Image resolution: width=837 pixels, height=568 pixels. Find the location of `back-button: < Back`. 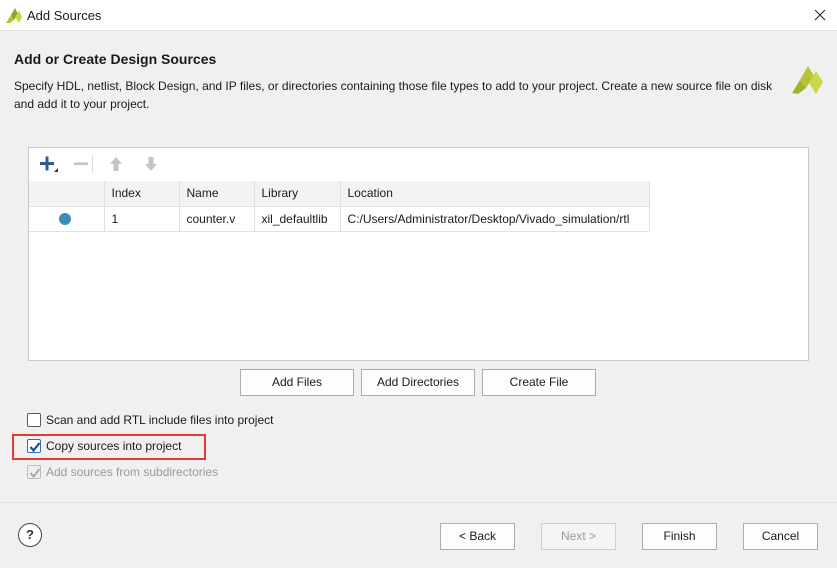

back-button: < Back is located at coordinates (477, 536).